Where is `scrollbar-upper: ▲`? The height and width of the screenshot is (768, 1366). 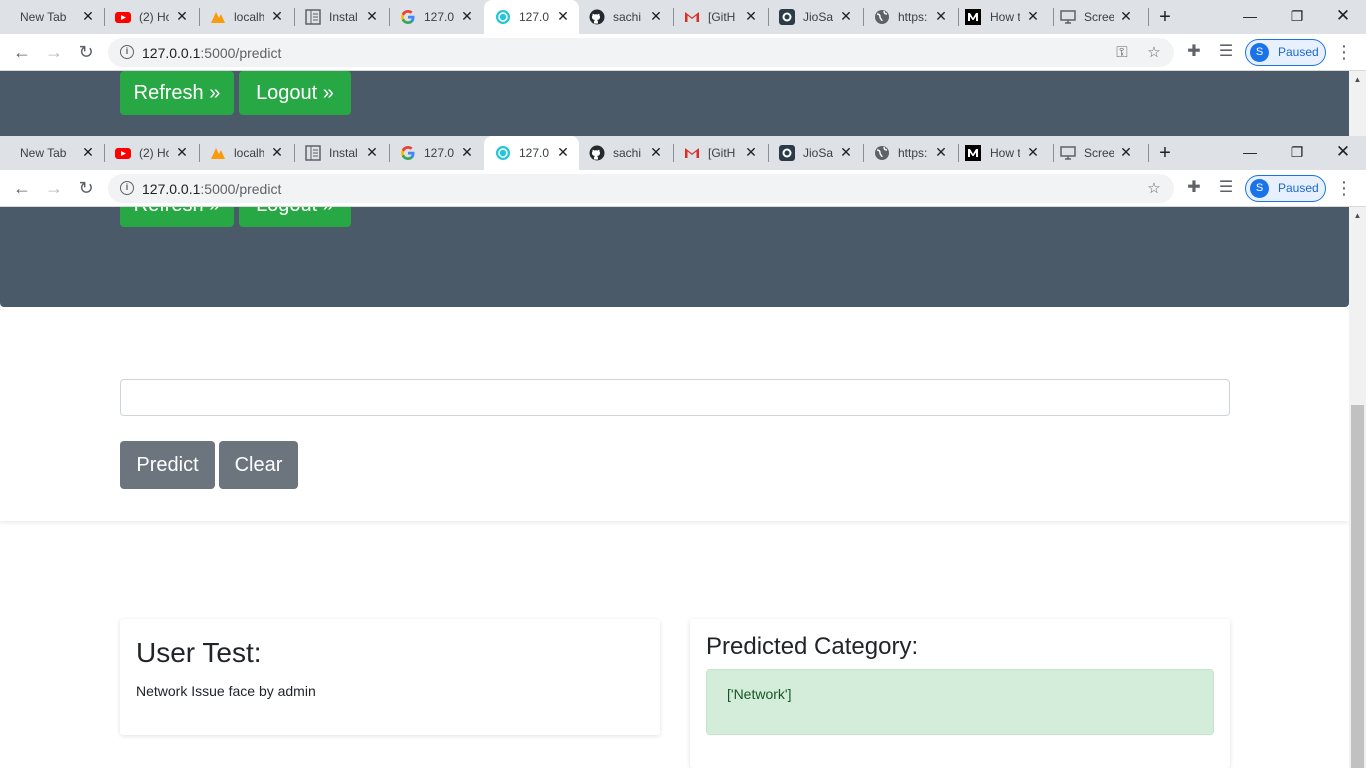
scrollbar-upper: ▲ is located at coordinates (1357, 103).